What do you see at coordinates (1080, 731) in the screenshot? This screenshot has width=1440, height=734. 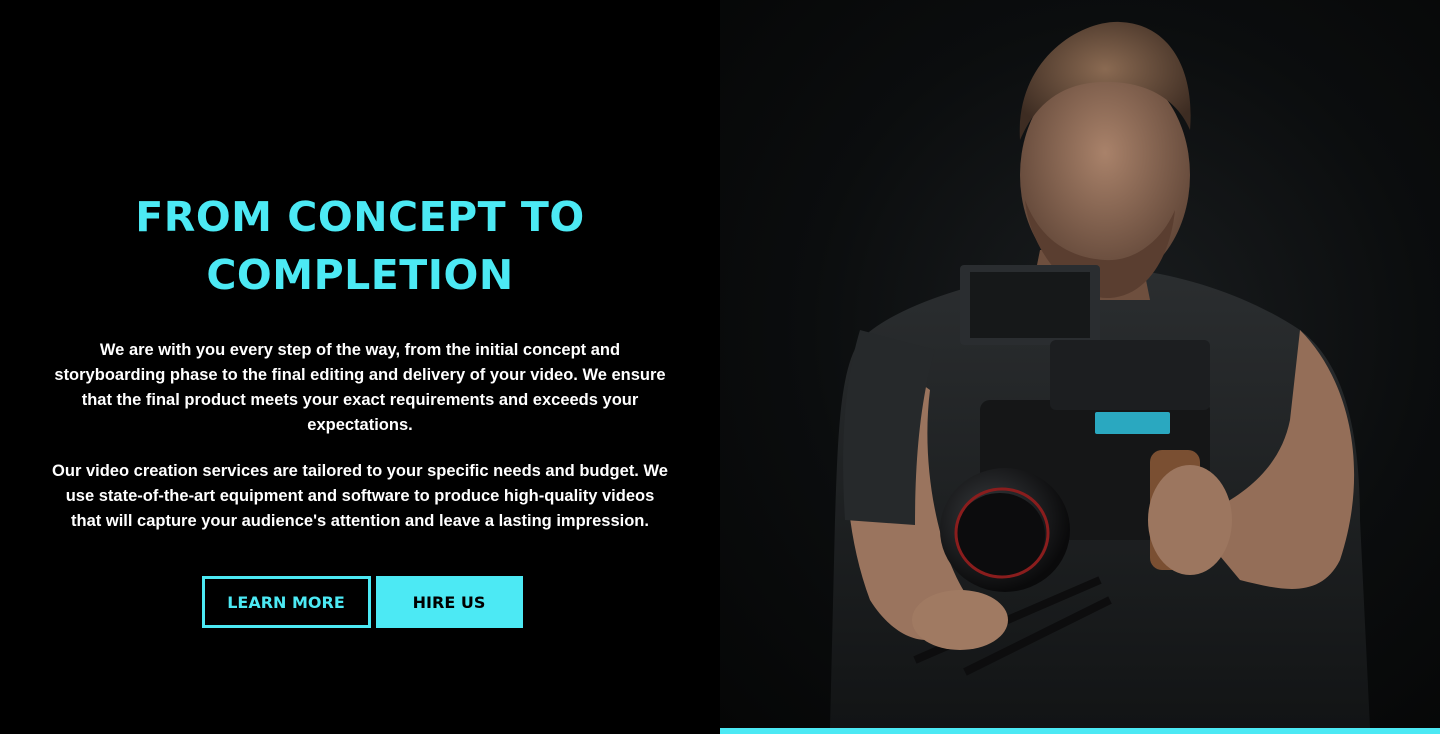 I see `accent-bar` at bounding box center [1080, 731].